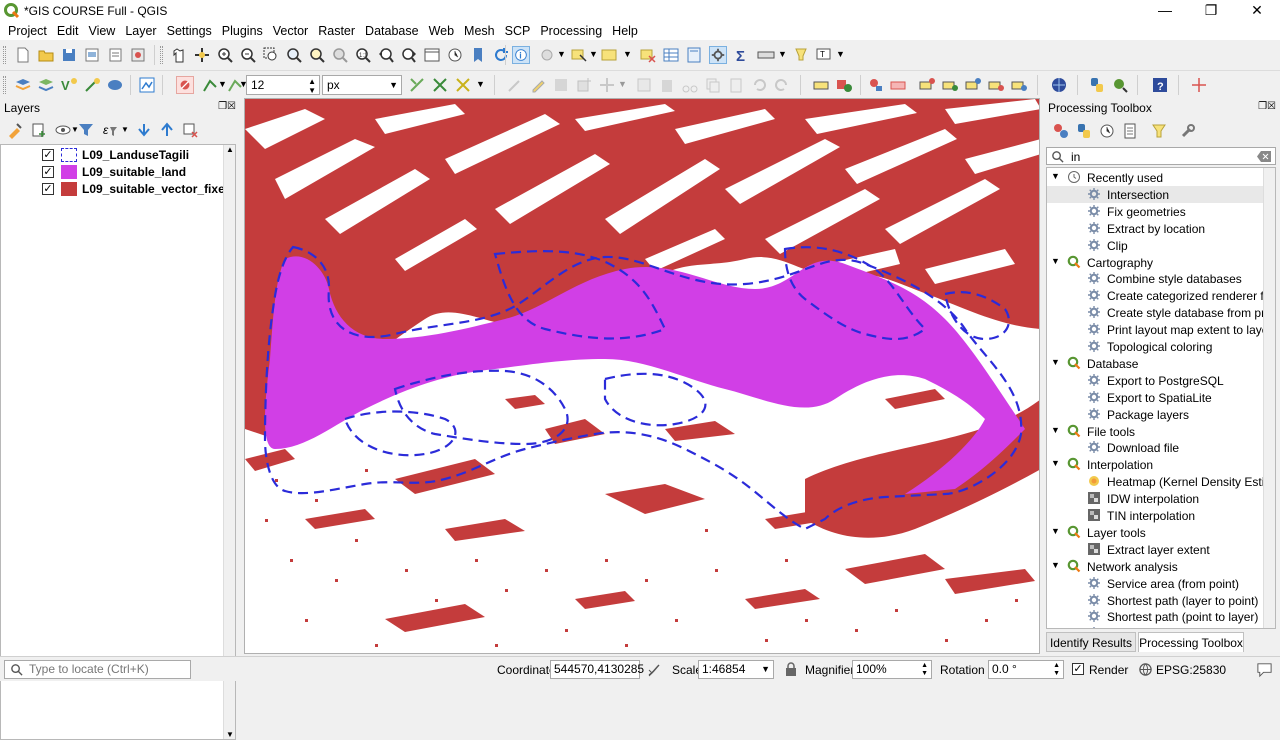 Image resolution: width=1280 pixels, height=740 pixels. What do you see at coordinates (607, 85) in the screenshot?
I see `move-feature-icon` at bounding box center [607, 85].